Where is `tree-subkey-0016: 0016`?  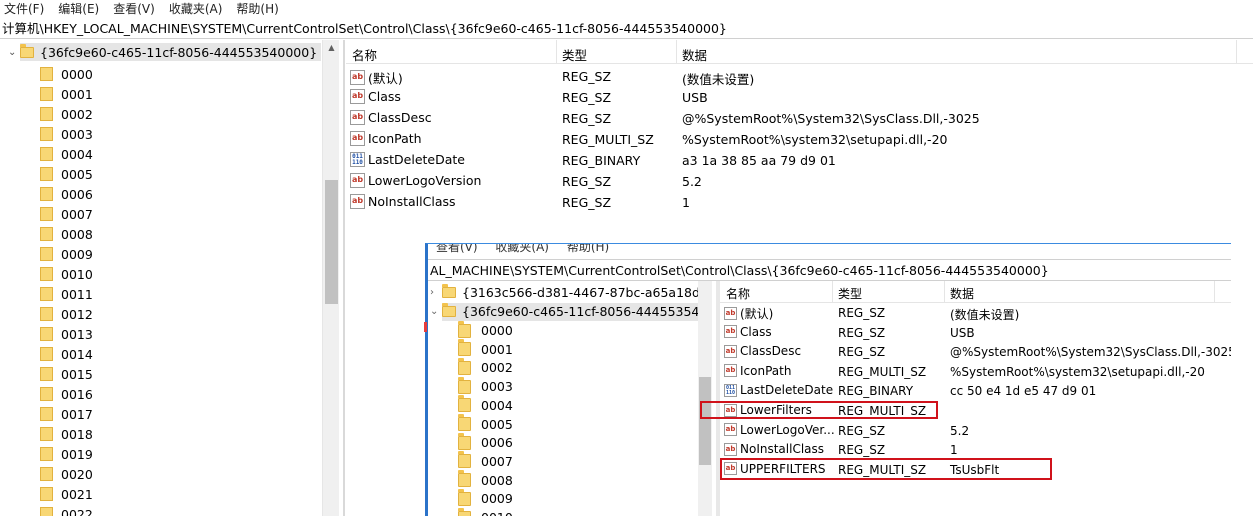
tree-subkey-0016: 0016 is located at coordinates (66, 394).